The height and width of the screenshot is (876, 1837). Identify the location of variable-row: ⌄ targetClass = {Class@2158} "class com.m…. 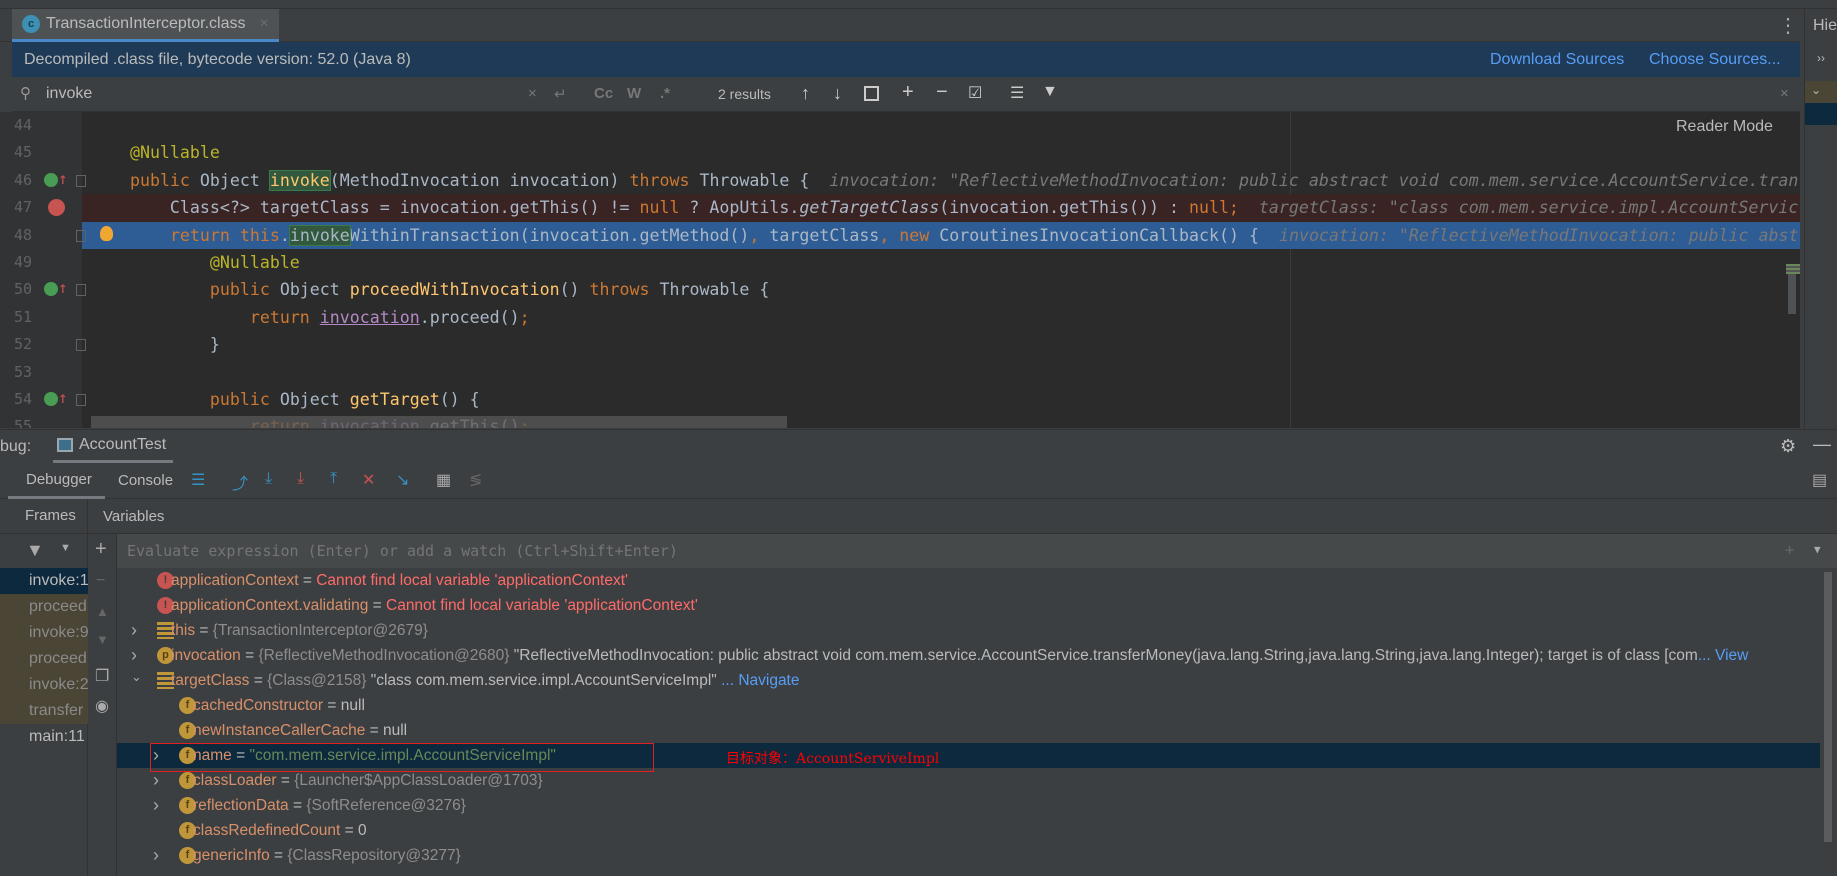
(968, 680).